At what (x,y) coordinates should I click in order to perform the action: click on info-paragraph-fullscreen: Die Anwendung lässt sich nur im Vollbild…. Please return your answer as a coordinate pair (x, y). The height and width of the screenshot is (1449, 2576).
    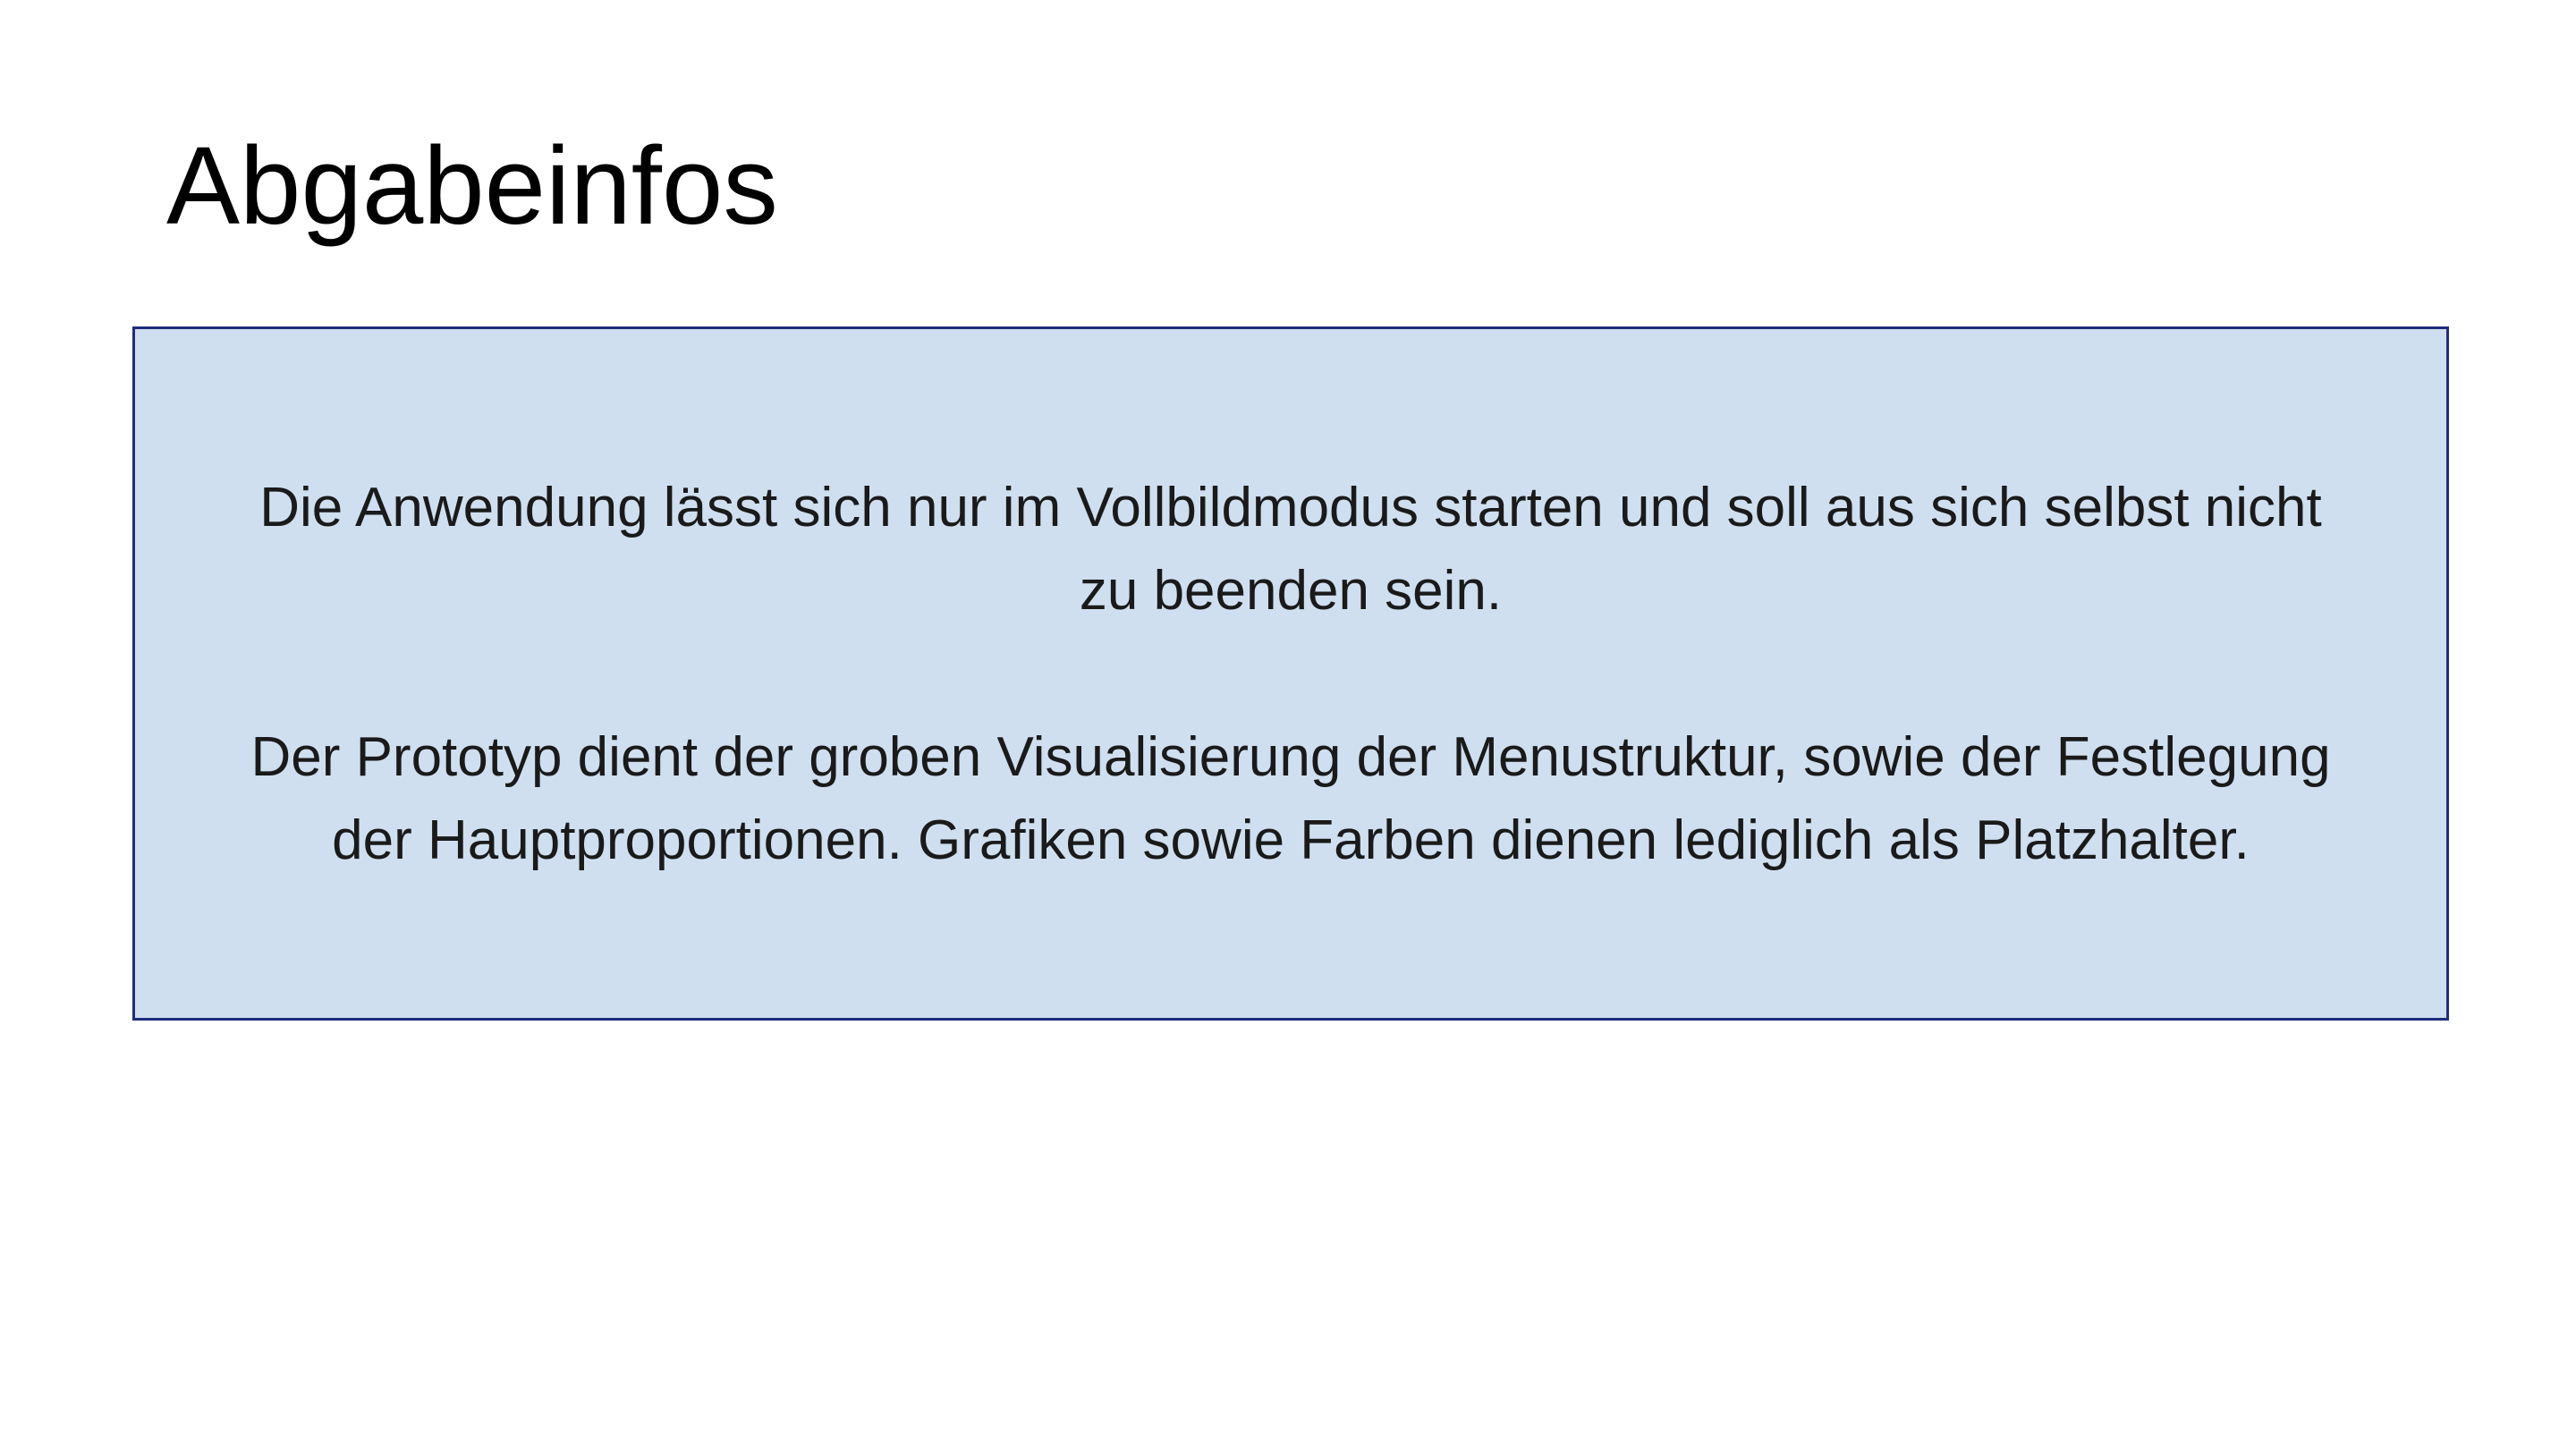
    Looking at the image, I should click on (1290, 549).